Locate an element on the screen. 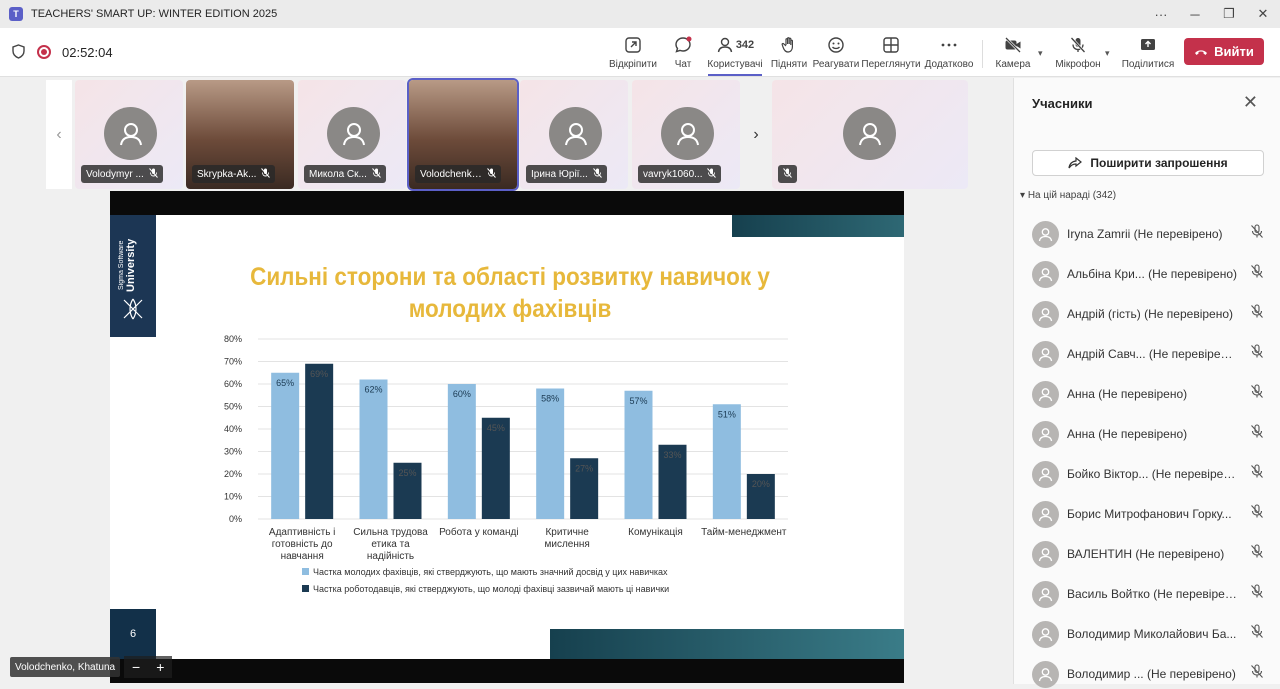  y-tick-label: 80% is located at coordinates (233, 339).